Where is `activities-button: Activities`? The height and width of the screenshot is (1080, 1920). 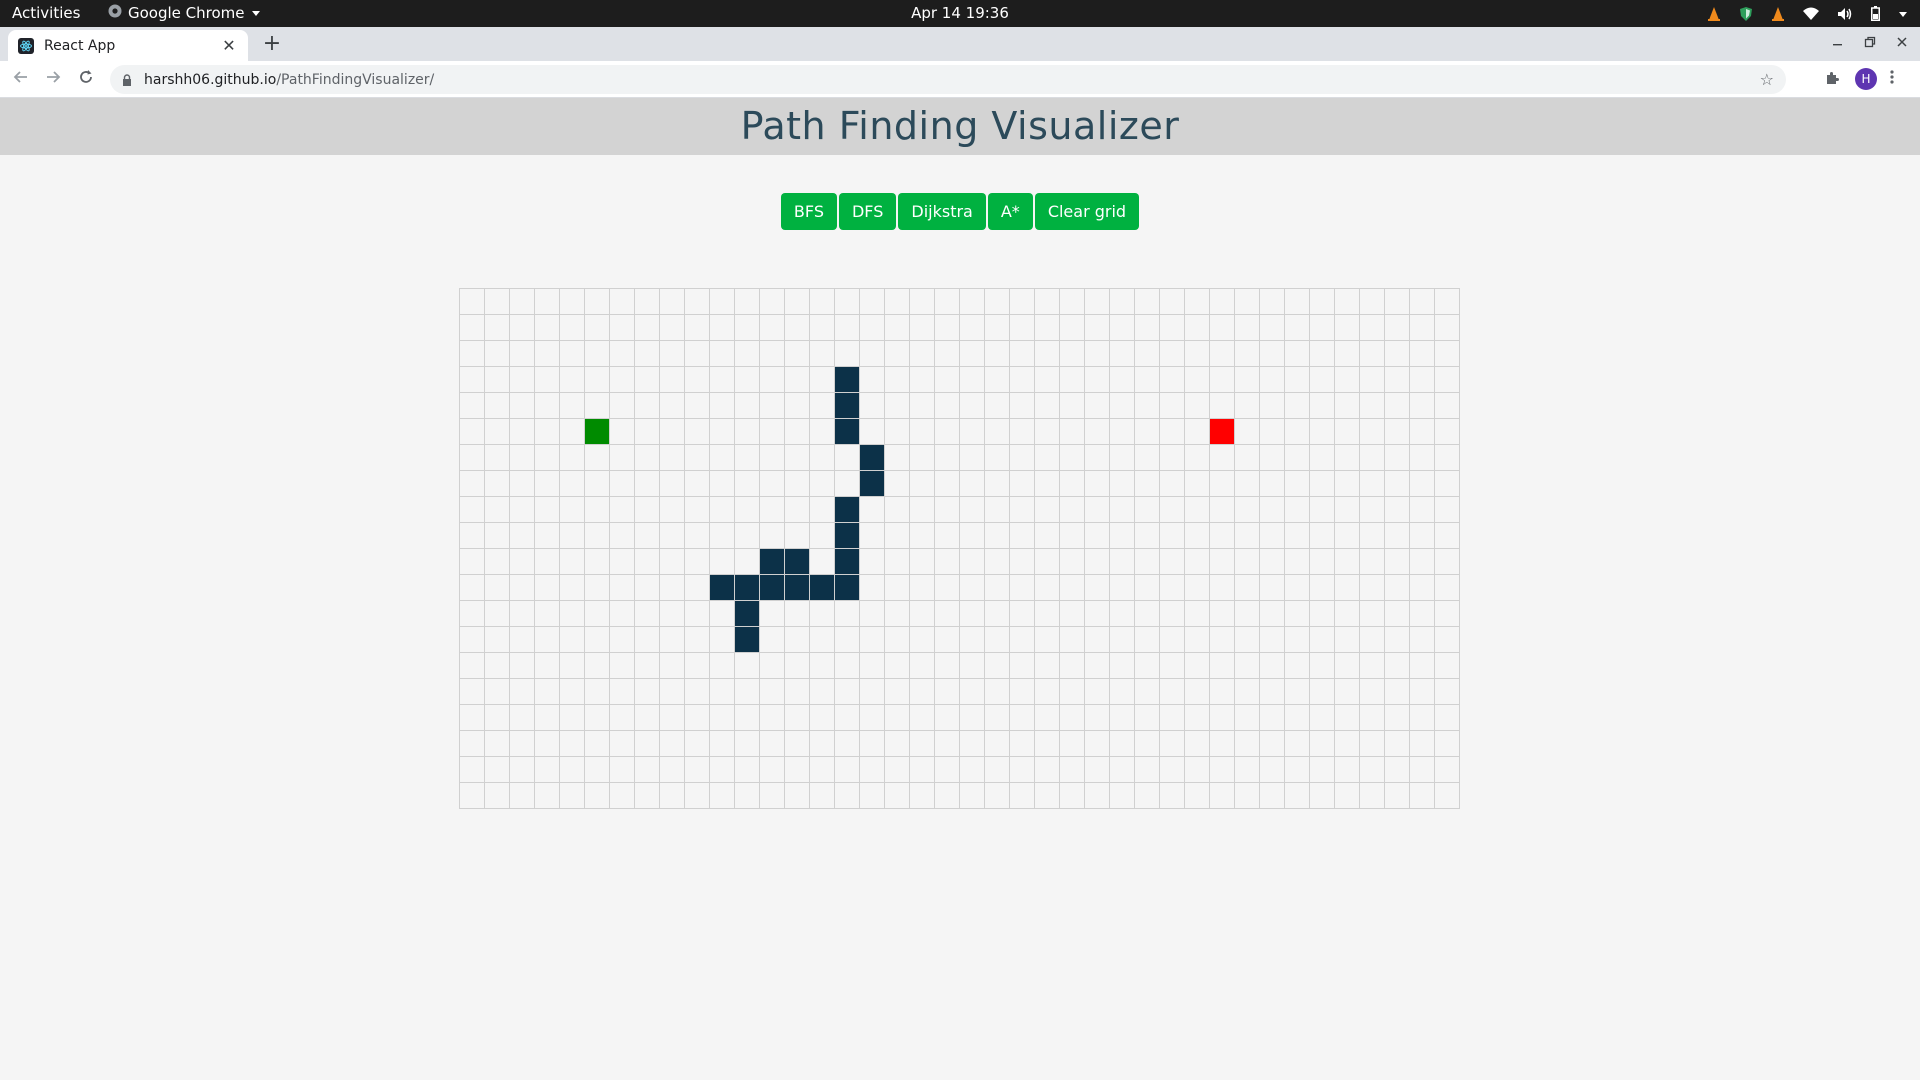
activities-button: Activities is located at coordinates (46, 13).